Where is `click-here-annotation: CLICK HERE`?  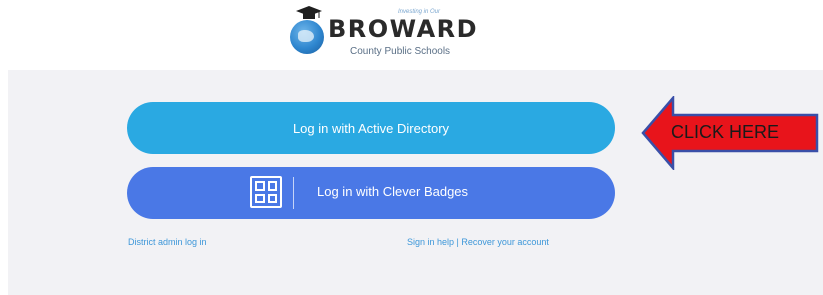
click-here-annotation: CLICK HERE is located at coordinates (730, 133).